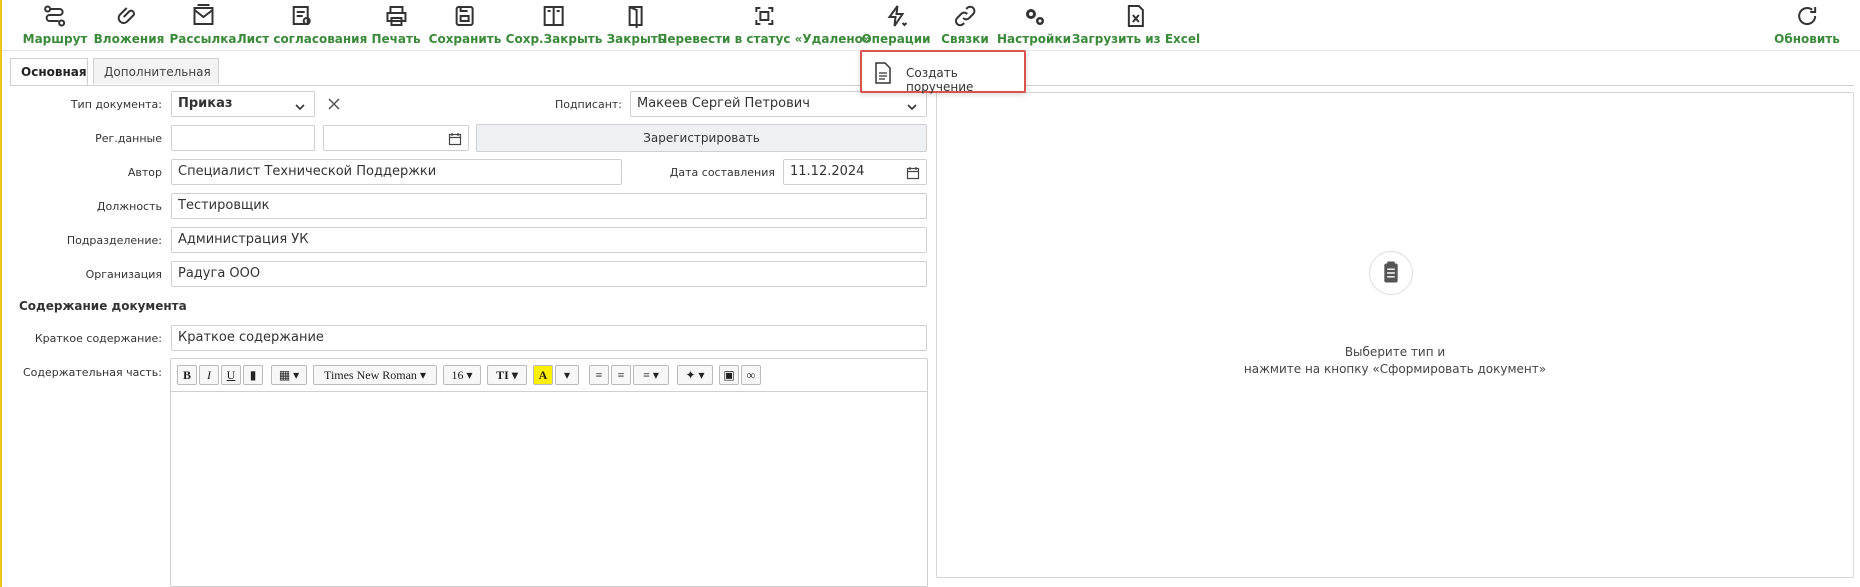 This screenshot has height=587, width=1860. I want to click on signer-select: Макеев Сергей Петрович, so click(778, 104).